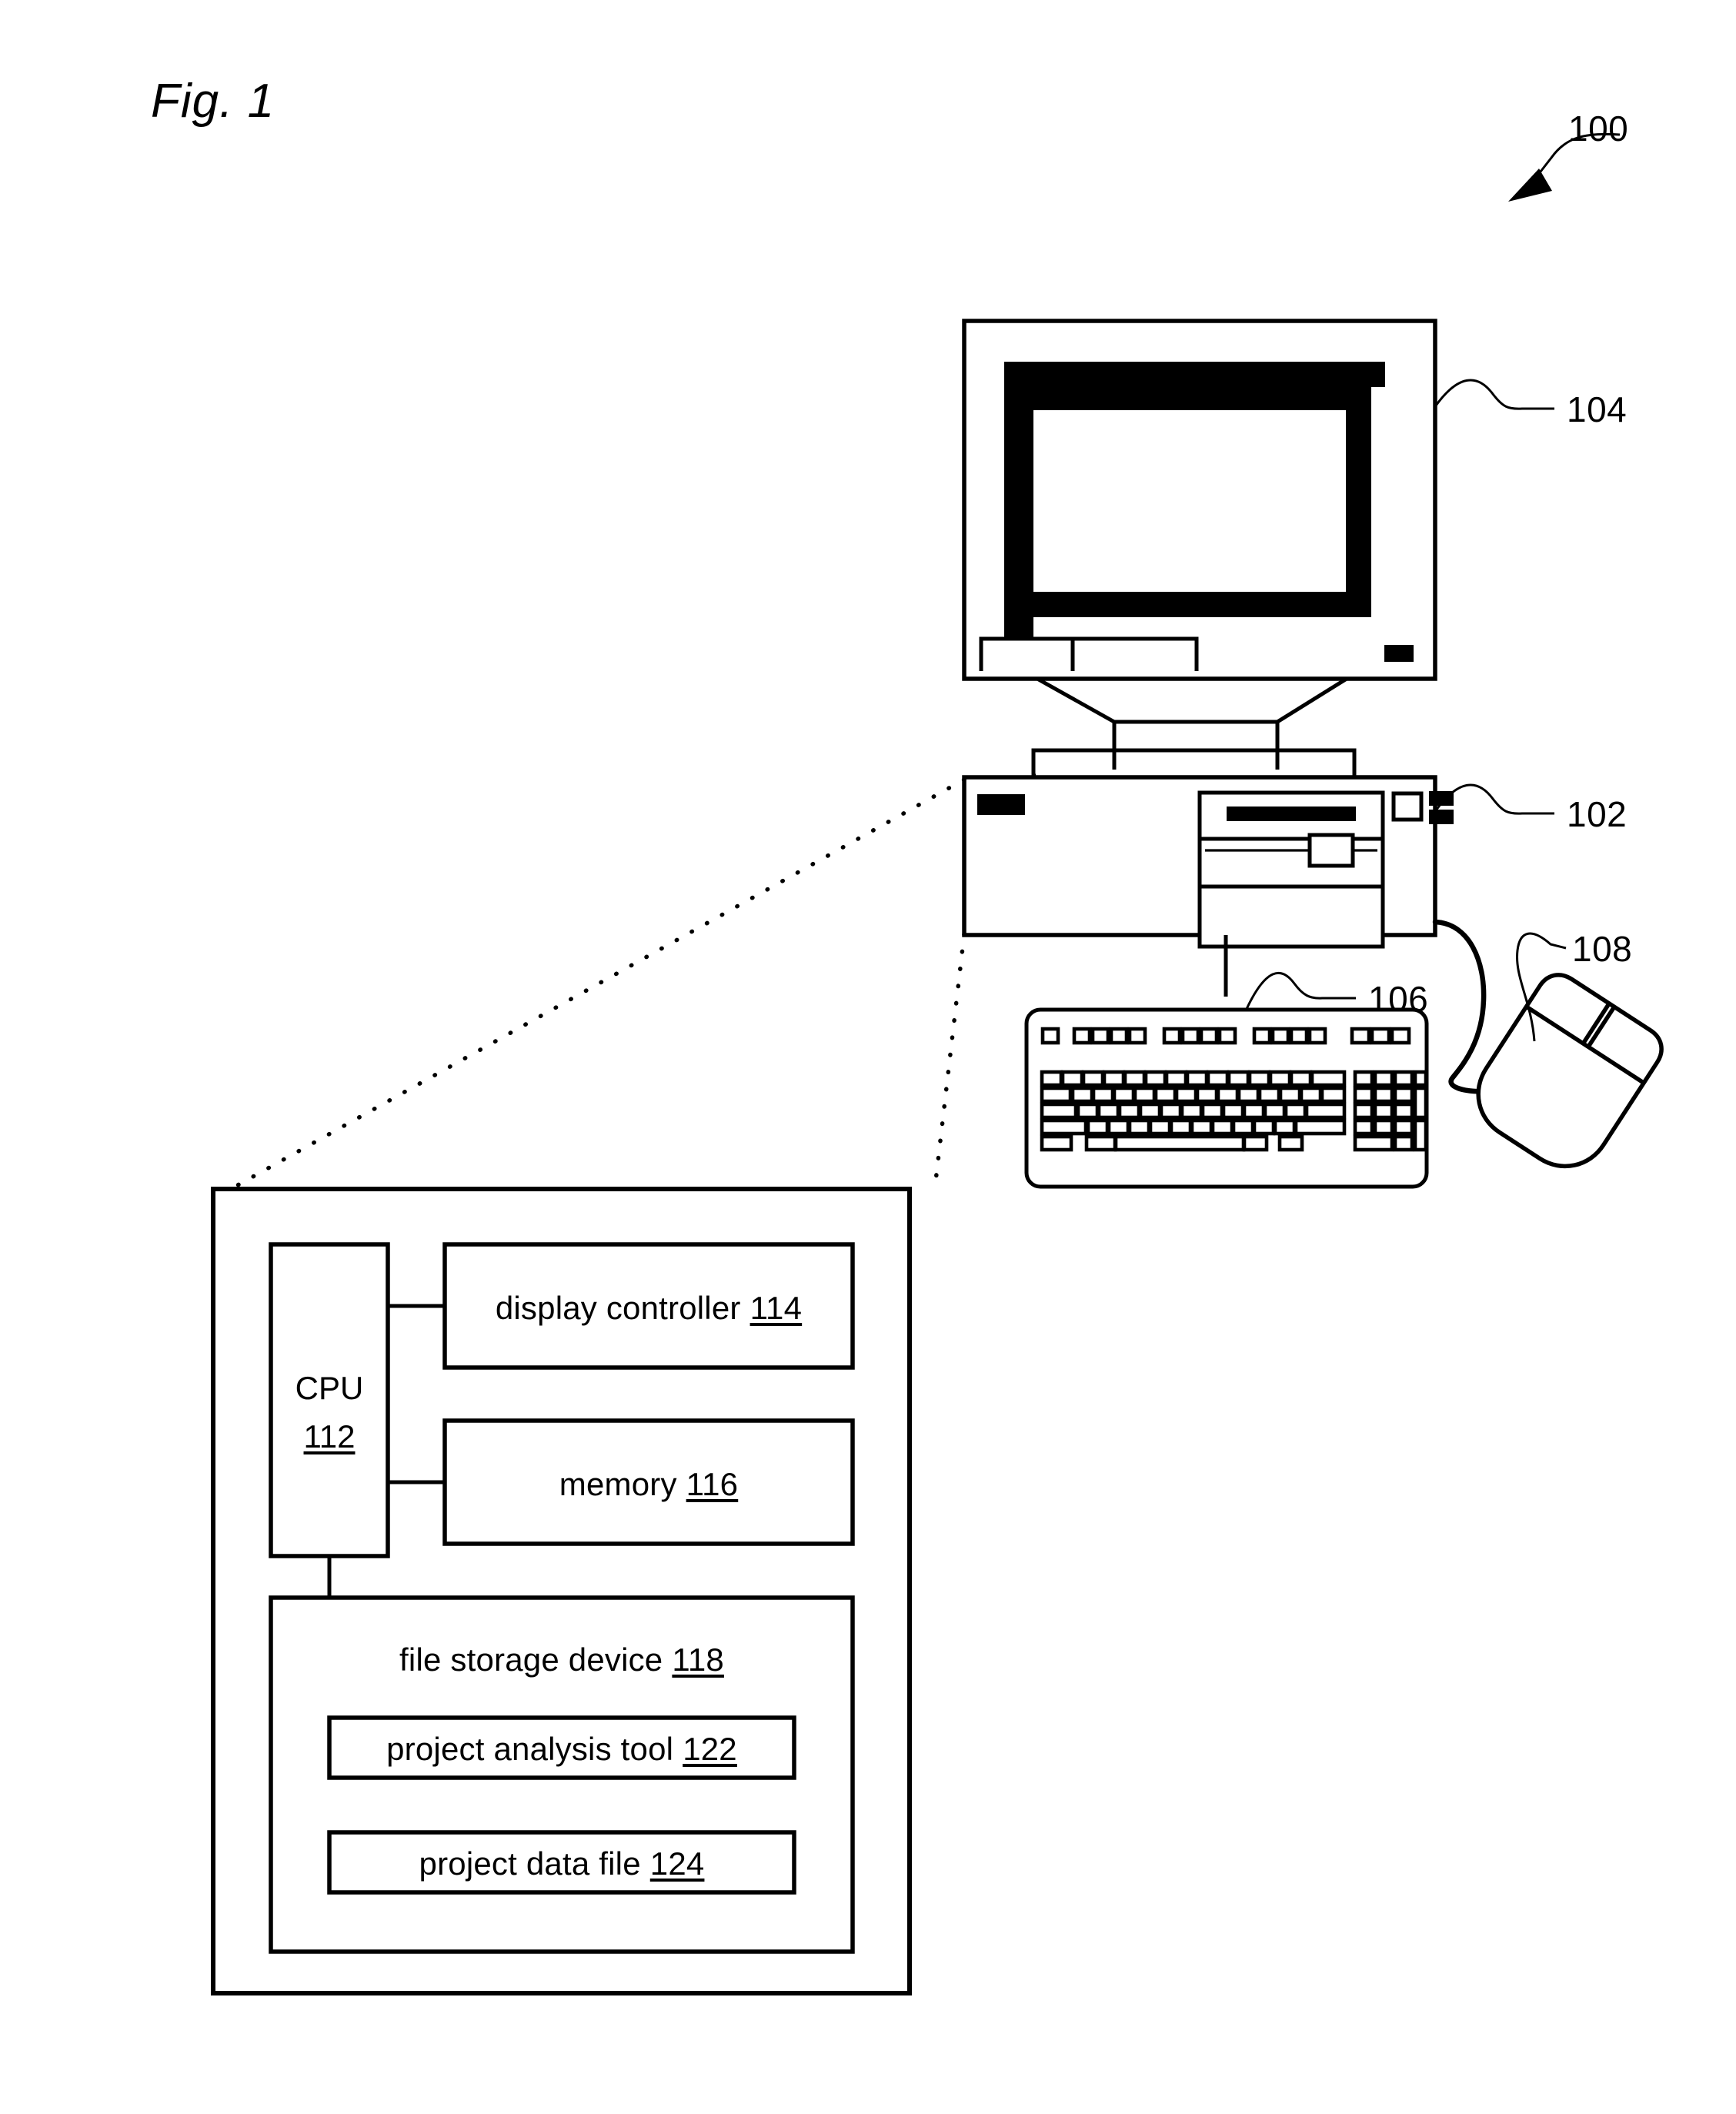  I want to click on display-controller-label: display controller 114, so click(649, 1308).